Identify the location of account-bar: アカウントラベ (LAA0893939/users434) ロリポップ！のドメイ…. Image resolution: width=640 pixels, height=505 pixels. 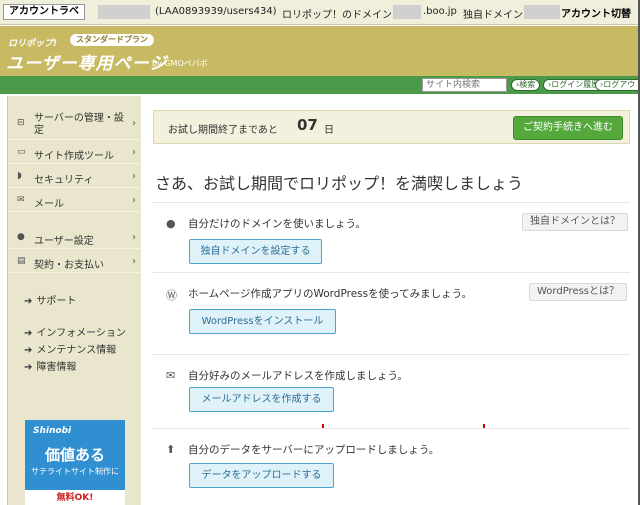
(320, 12).